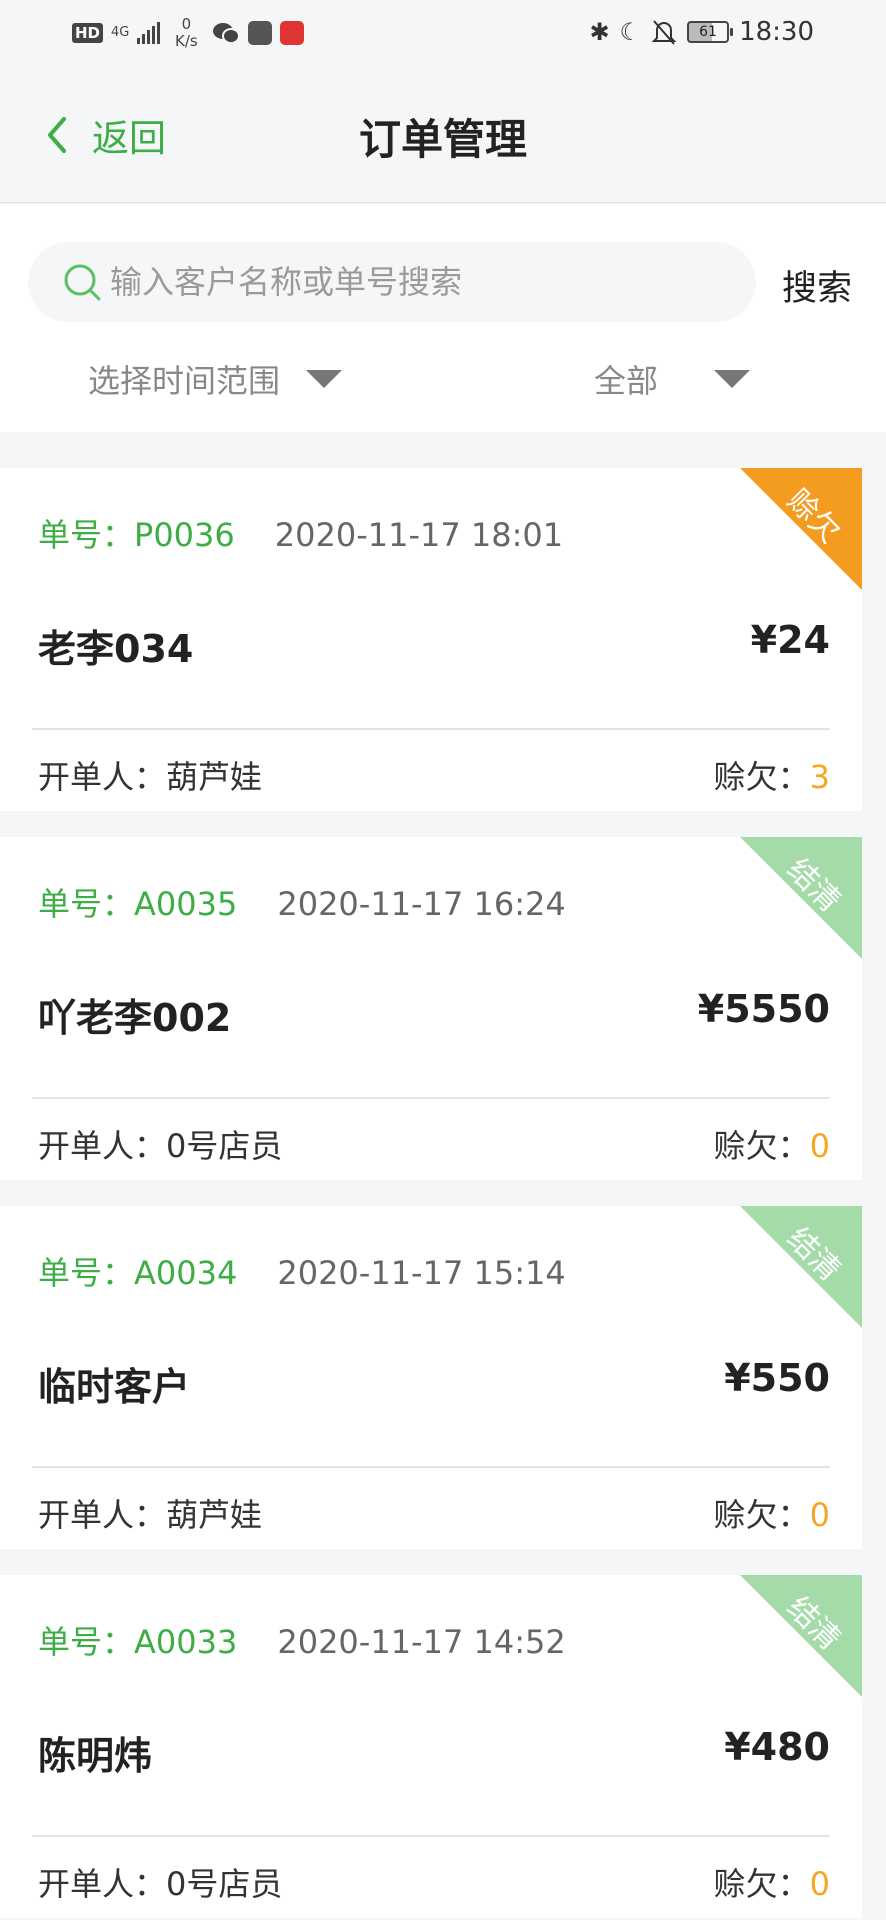  What do you see at coordinates (776, 32) in the screenshot?
I see `clock: 18:30` at bounding box center [776, 32].